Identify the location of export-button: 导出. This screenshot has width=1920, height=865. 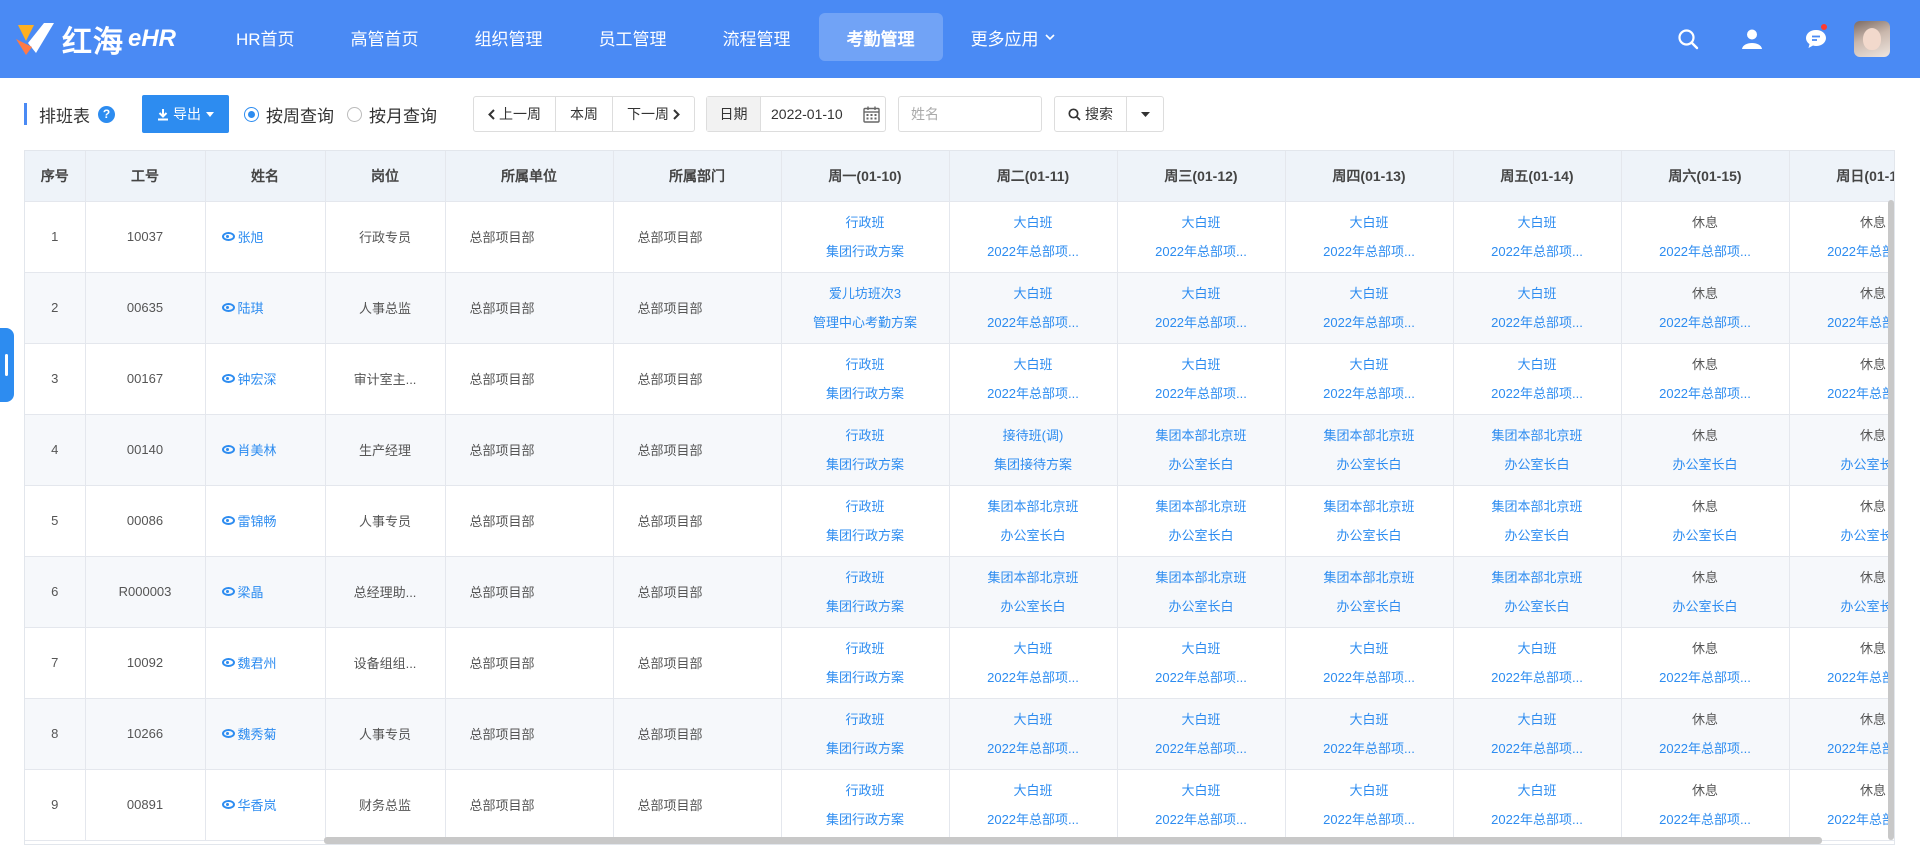
(185, 114).